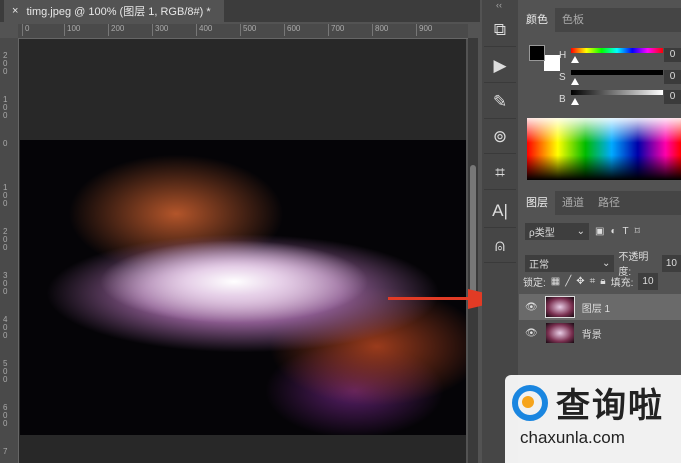 The height and width of the screenshot is (463, 681). Describe the element at coordinates (473, 230) in the screenshot. I see `scrollbar-thumb` at that location.